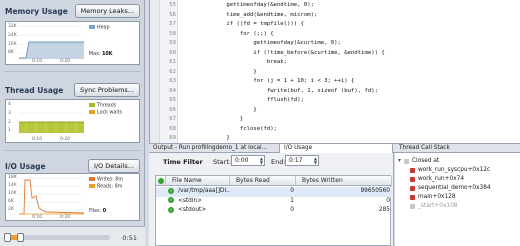  I want to click on io-xtick: 0:10, so click(37, 217).